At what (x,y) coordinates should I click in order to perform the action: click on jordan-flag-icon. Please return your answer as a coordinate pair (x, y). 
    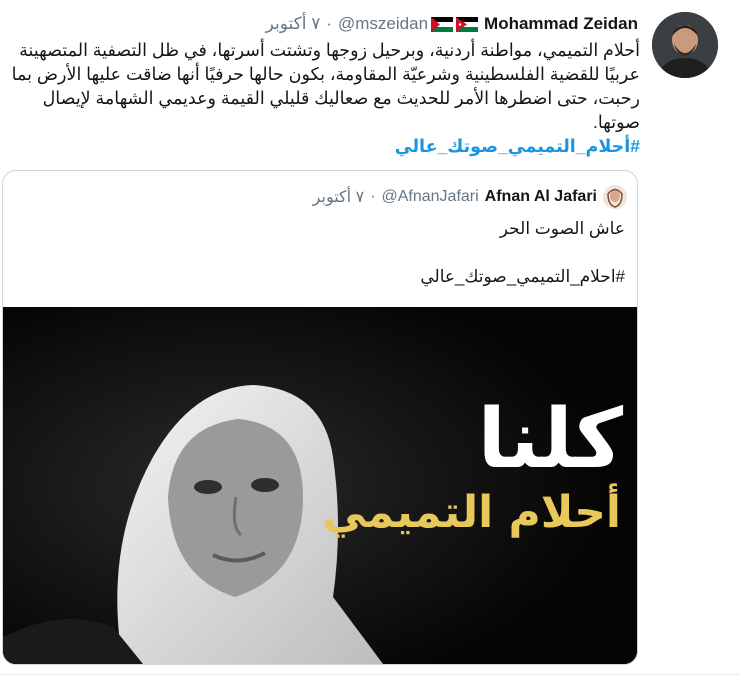
    Looking at the image, I should click on (467, 24).